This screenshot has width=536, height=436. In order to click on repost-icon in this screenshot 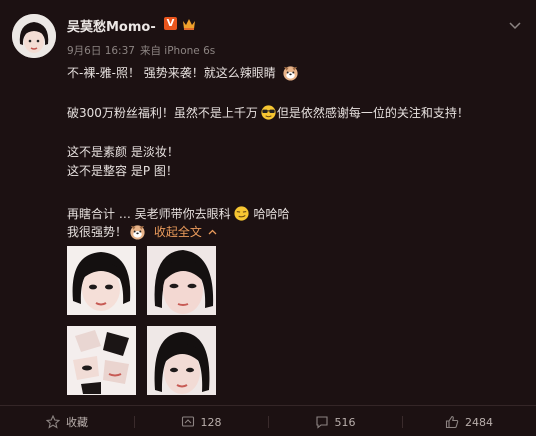, I will do `click(187, 421)`.